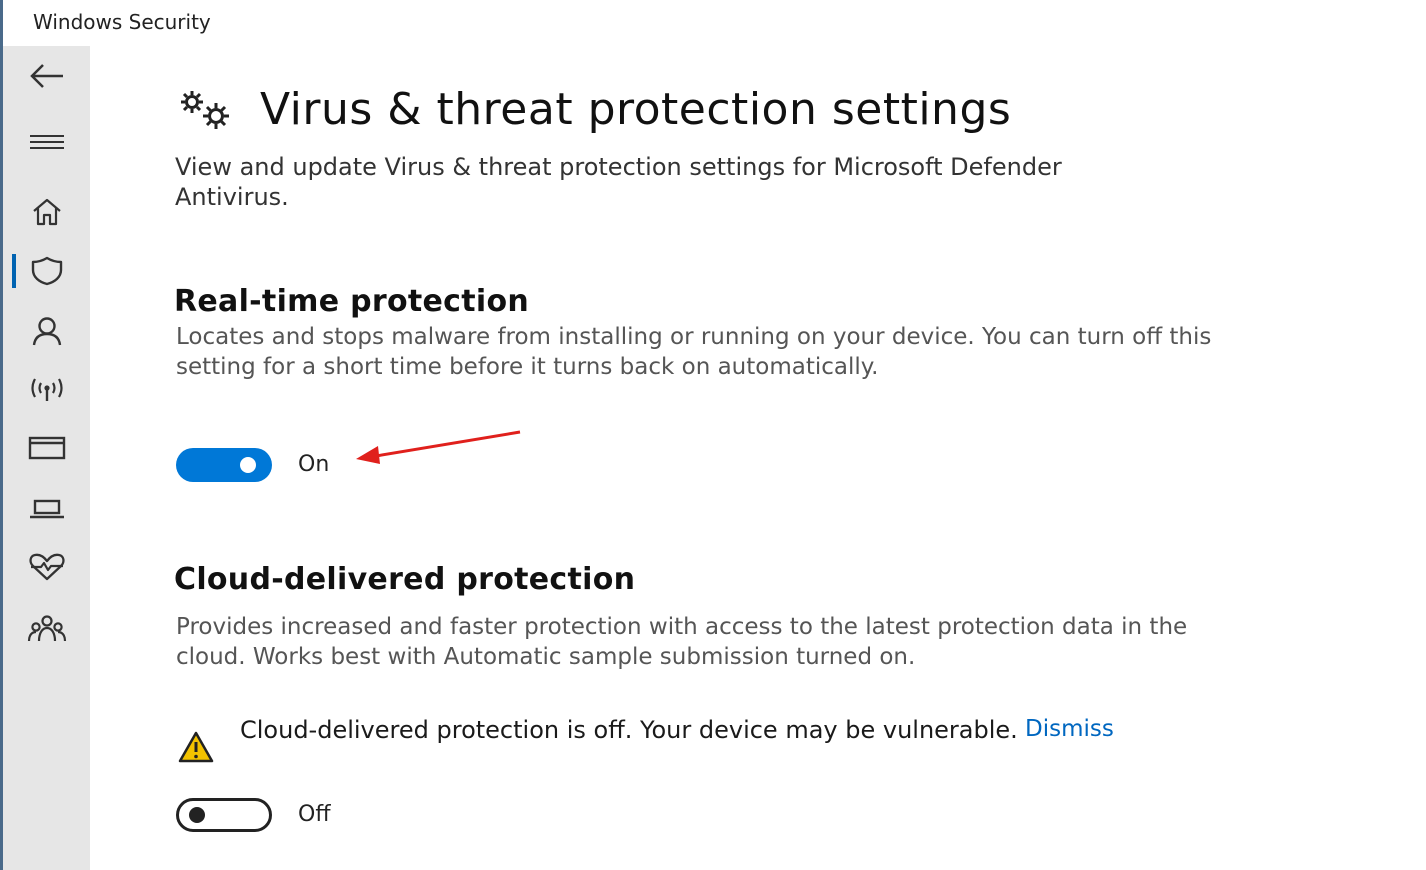  I want to click on realtime-protection-title: Real-time protection, so click(352, 301).